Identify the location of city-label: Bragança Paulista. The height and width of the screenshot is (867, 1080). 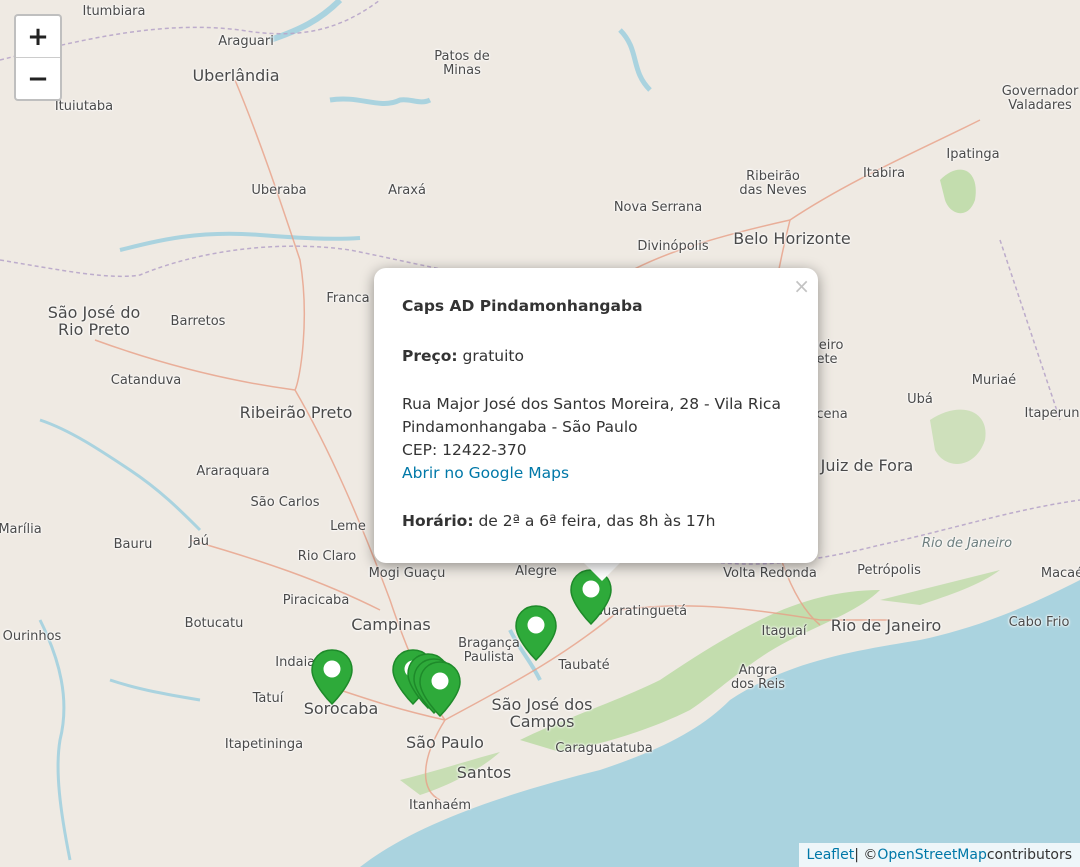
(489, 650).